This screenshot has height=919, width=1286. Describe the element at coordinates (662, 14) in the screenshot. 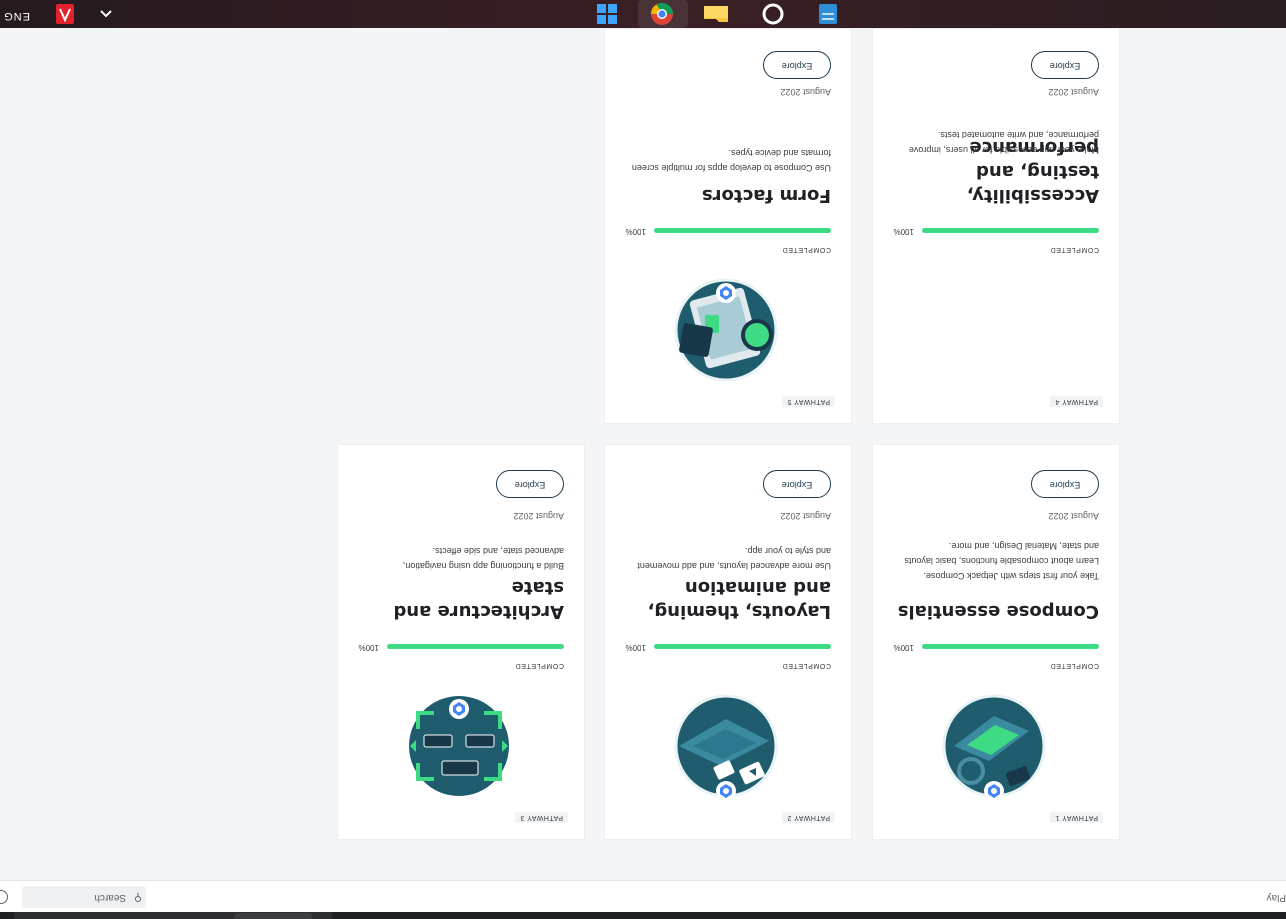

I see `chrome-icon` at that location.